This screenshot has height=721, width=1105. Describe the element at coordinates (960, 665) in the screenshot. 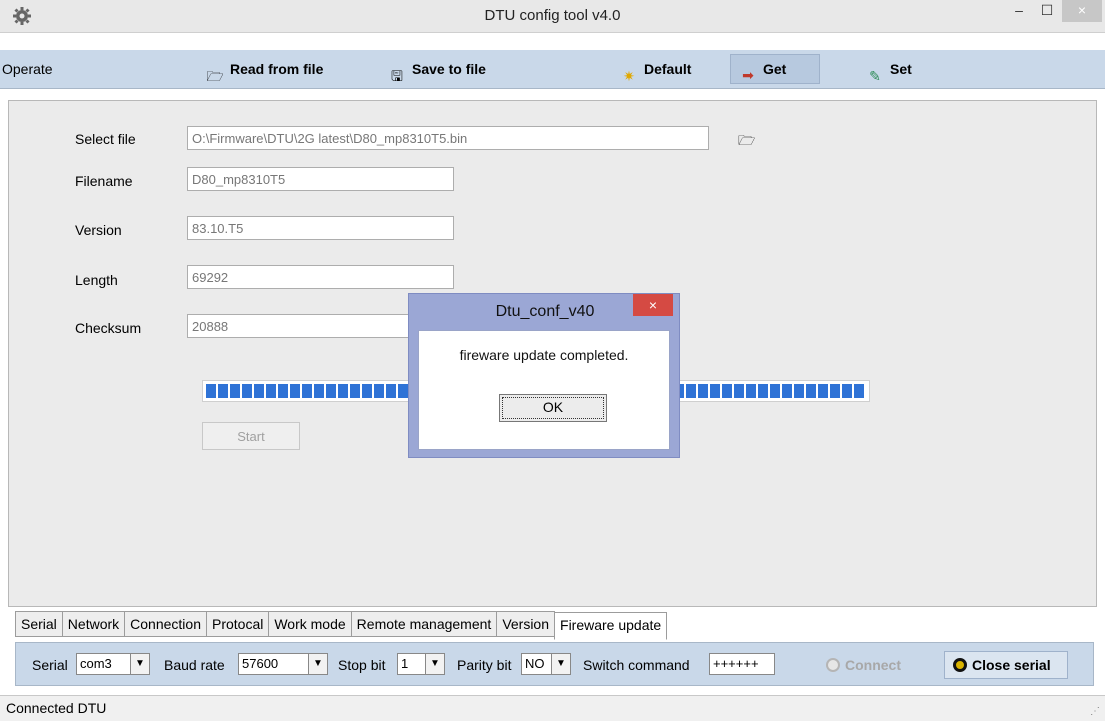

I see `radio-selected-icon` at that location.